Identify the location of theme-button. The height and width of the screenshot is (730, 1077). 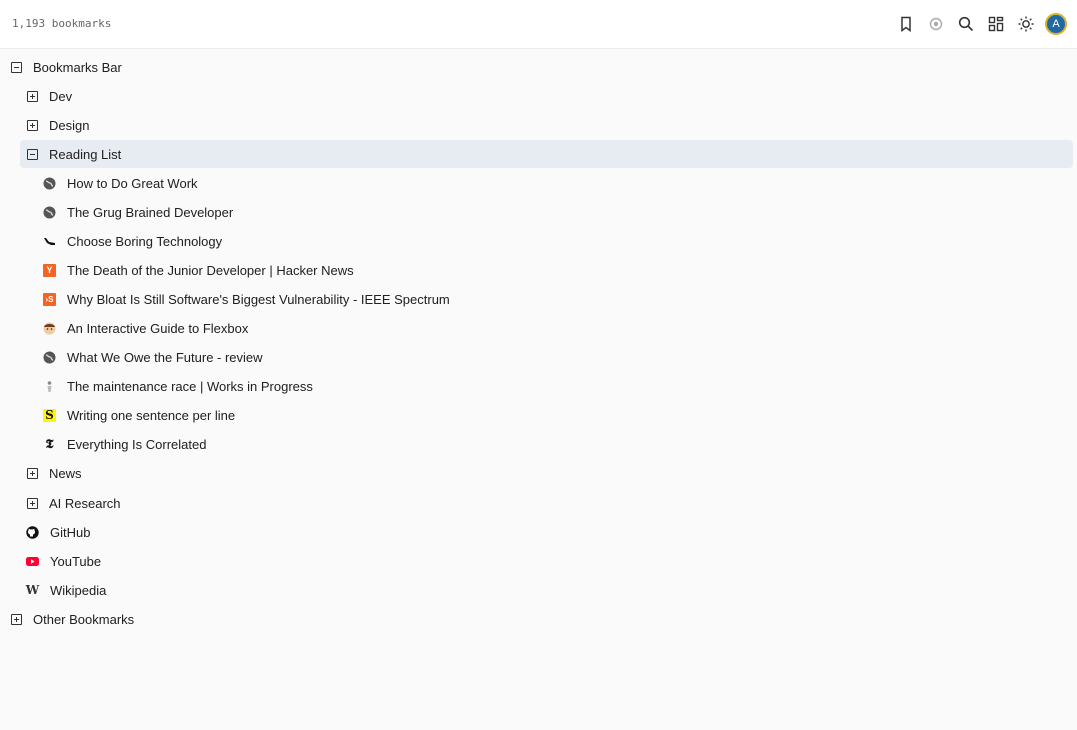
(1026, 24).